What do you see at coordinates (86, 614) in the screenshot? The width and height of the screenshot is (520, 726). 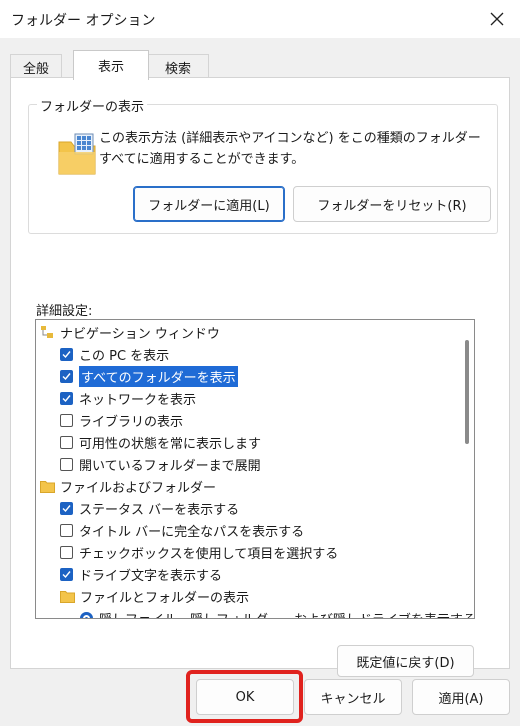 I see `radio-selected-icon` at bounding box center [86, 614].